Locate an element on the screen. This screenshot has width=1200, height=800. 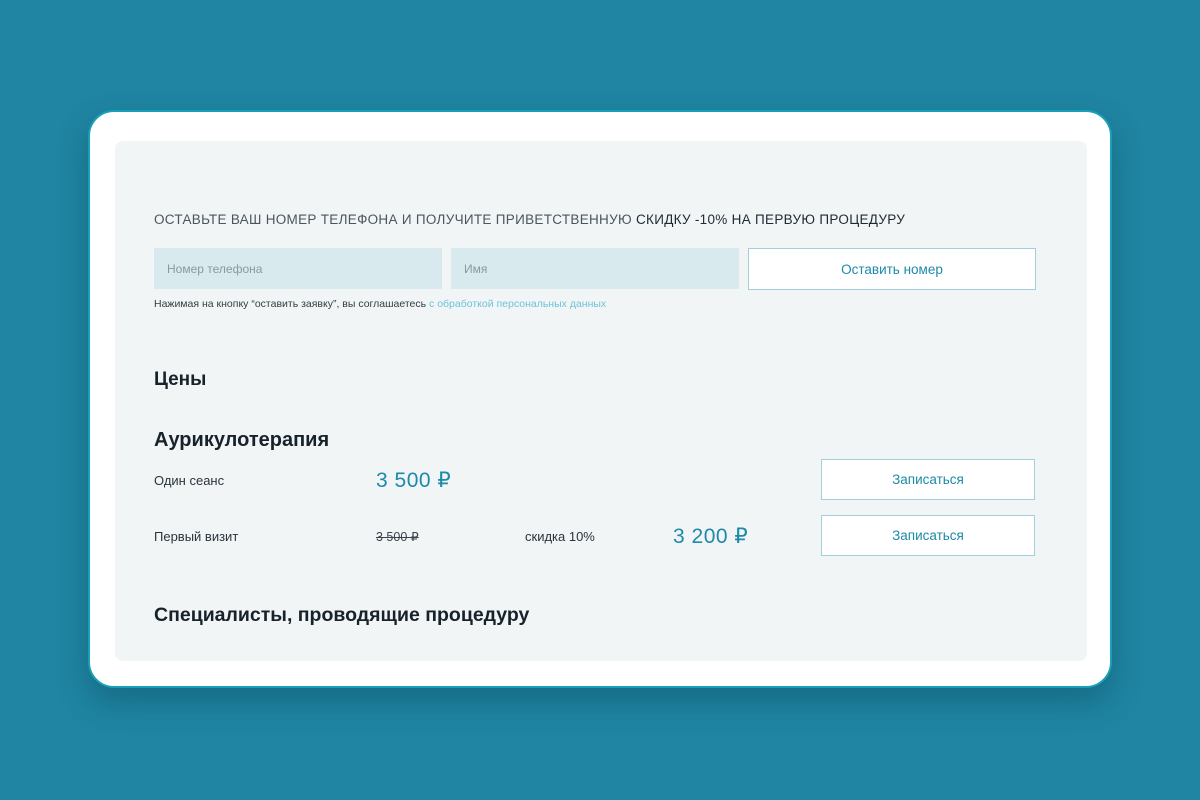
name-input is located at coordinates (595, 268).